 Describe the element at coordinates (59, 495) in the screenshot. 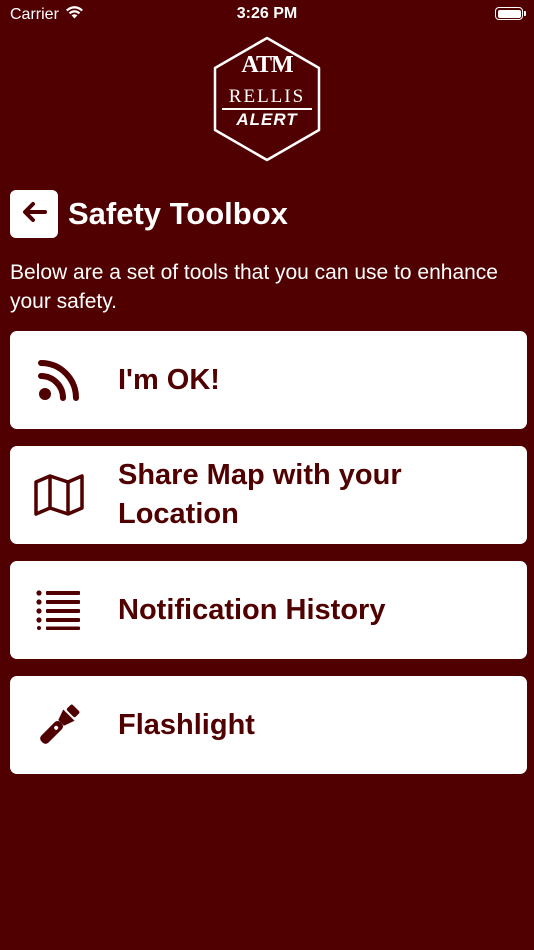

I see `map-icon` at that location.